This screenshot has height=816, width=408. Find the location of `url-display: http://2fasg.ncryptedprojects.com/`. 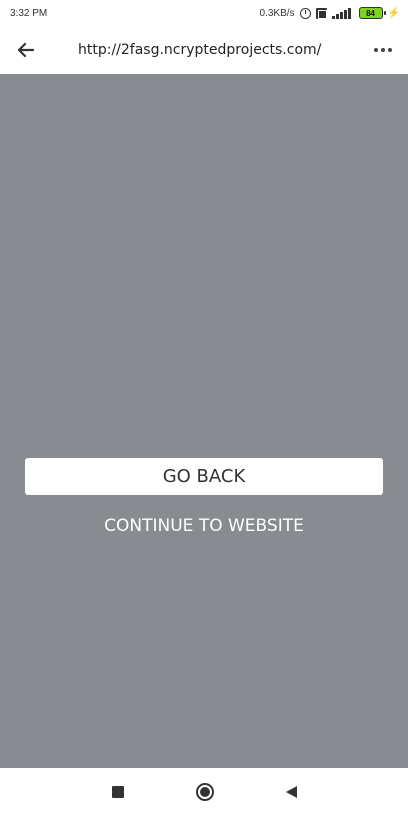

url-display: http://2fasg.ncryptedprojects.com/ is located at coordinates (204, 50).